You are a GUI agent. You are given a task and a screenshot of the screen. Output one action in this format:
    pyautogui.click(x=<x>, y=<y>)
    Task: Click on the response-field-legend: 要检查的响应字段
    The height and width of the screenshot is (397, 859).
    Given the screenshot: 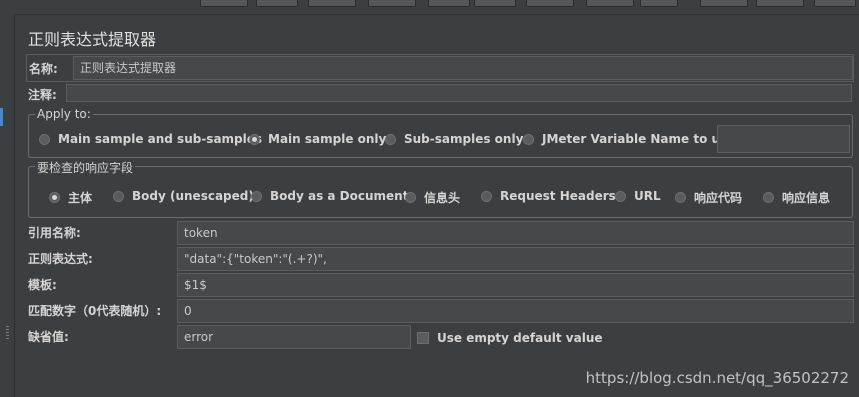 What is the action you would take?
    pyautogui.click(x=85, y=167)
    